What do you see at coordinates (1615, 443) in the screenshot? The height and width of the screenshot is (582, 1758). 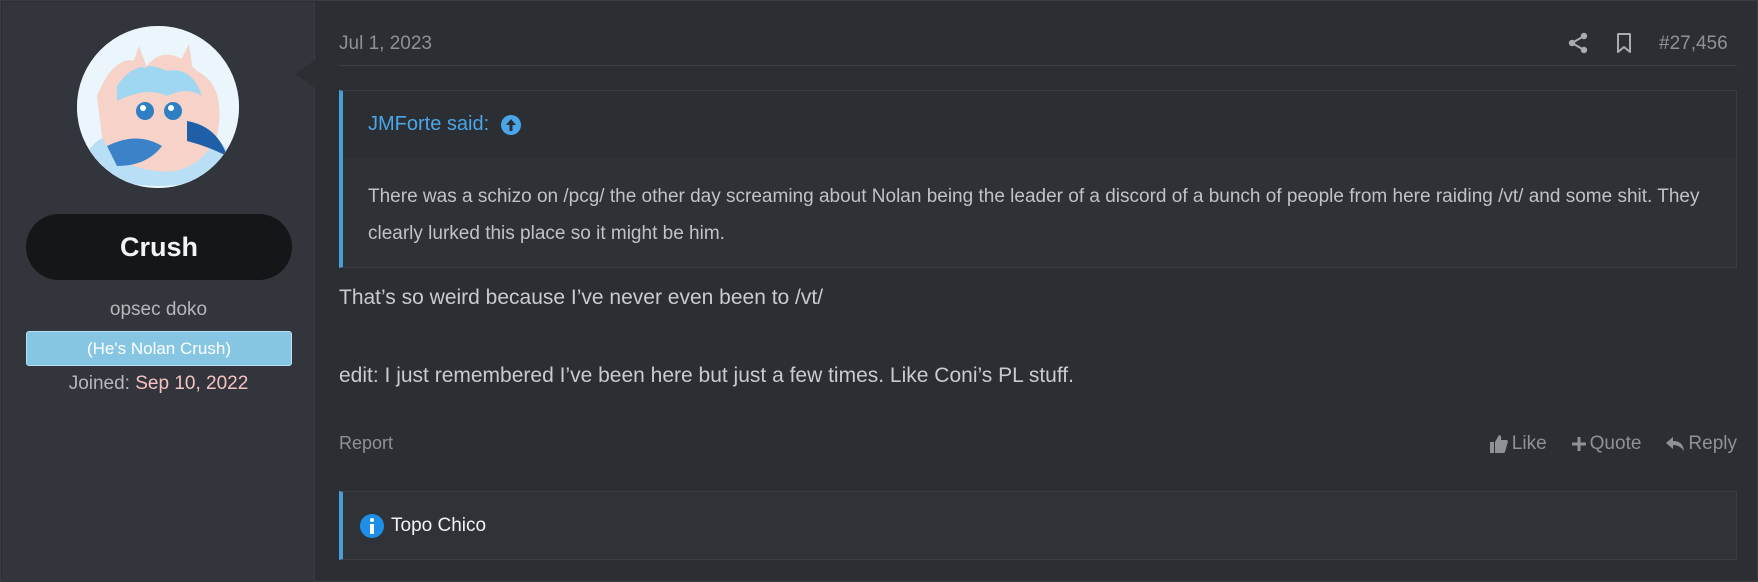 I see `quote-label: Quote` at bounding box center [1615, 443].